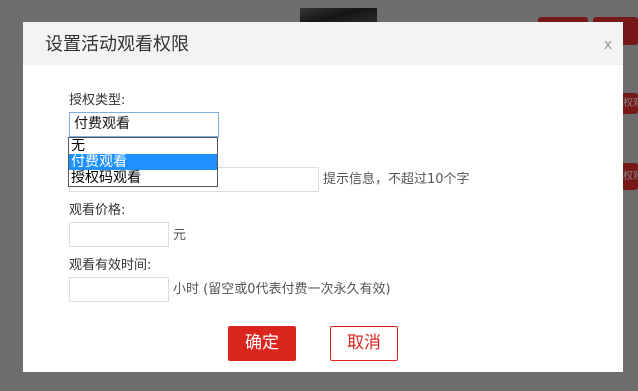 This screenshot has height=391, width=638. What do you see at coordinates (117, 44) in the screenshot?
I see `dialog-title: 设置活动观看权限` at bounding box center [117, 44].